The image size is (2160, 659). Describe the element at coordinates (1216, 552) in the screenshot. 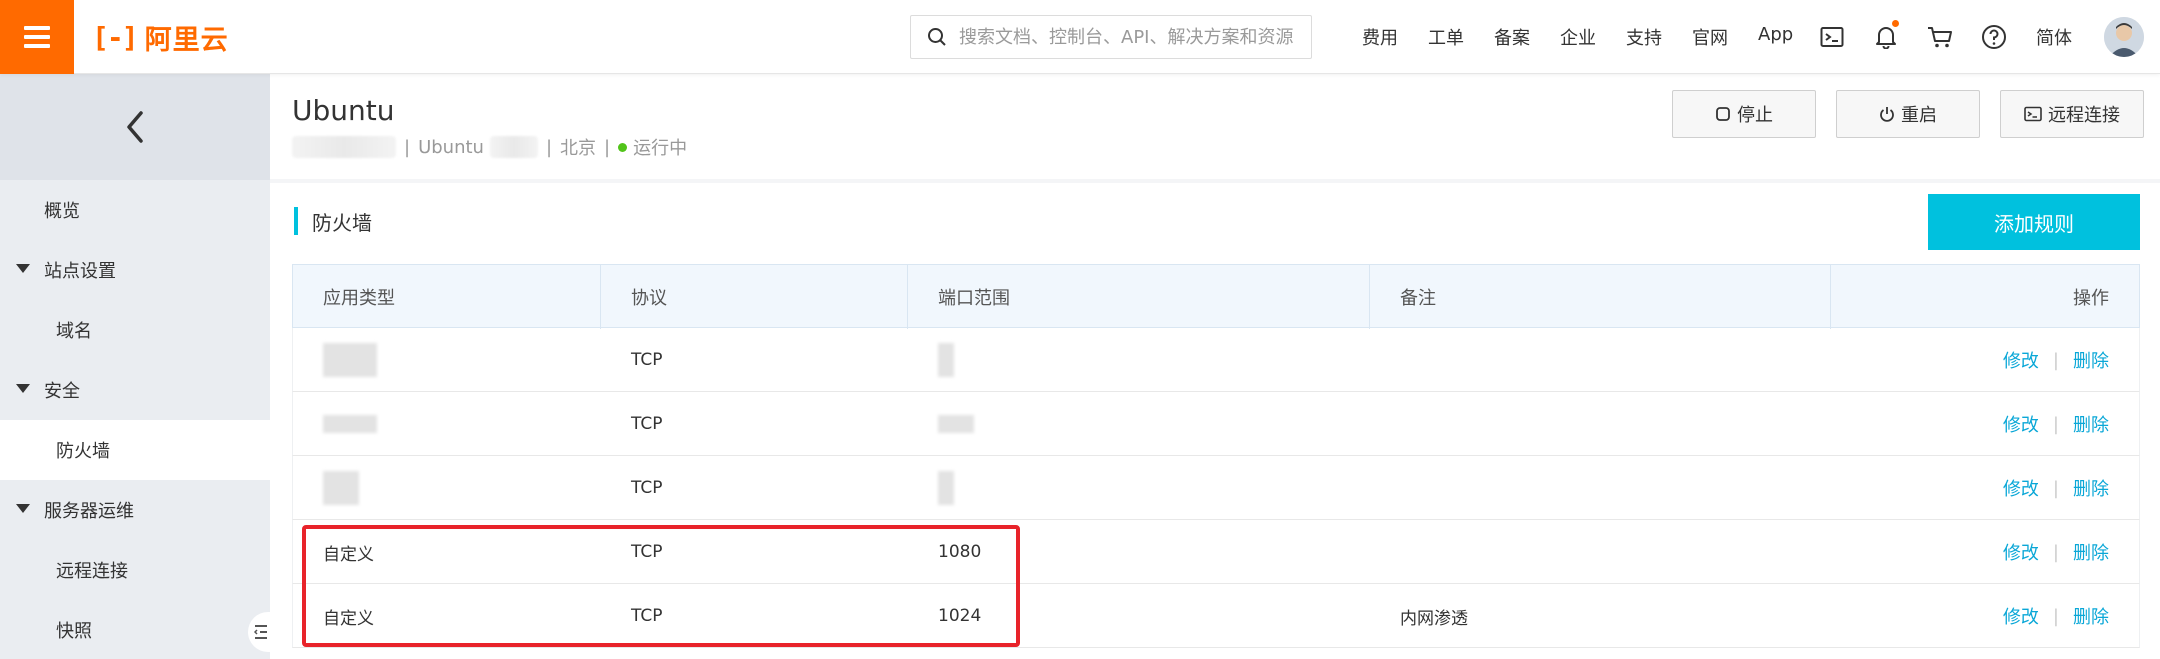

I see `table-row: 自定义 TCP 1080 修改 | 删除` at that location.